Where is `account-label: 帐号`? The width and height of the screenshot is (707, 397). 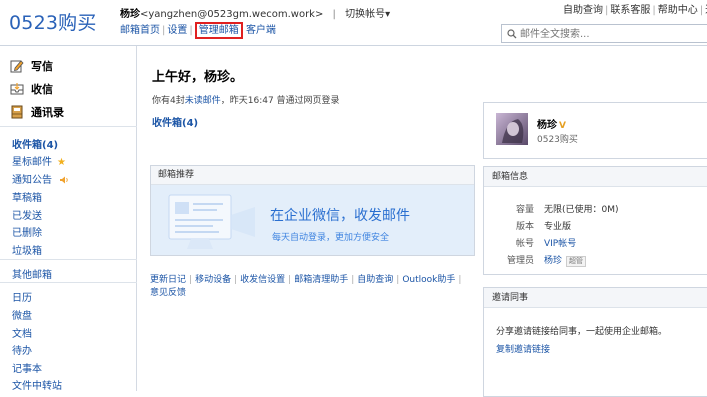
account-label: 帐号 is located at coordinates (524, 244).